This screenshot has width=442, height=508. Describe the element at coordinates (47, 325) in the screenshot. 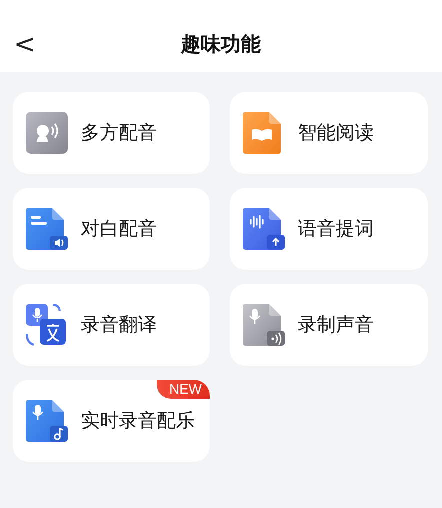

I see `translate-icon` at that location.